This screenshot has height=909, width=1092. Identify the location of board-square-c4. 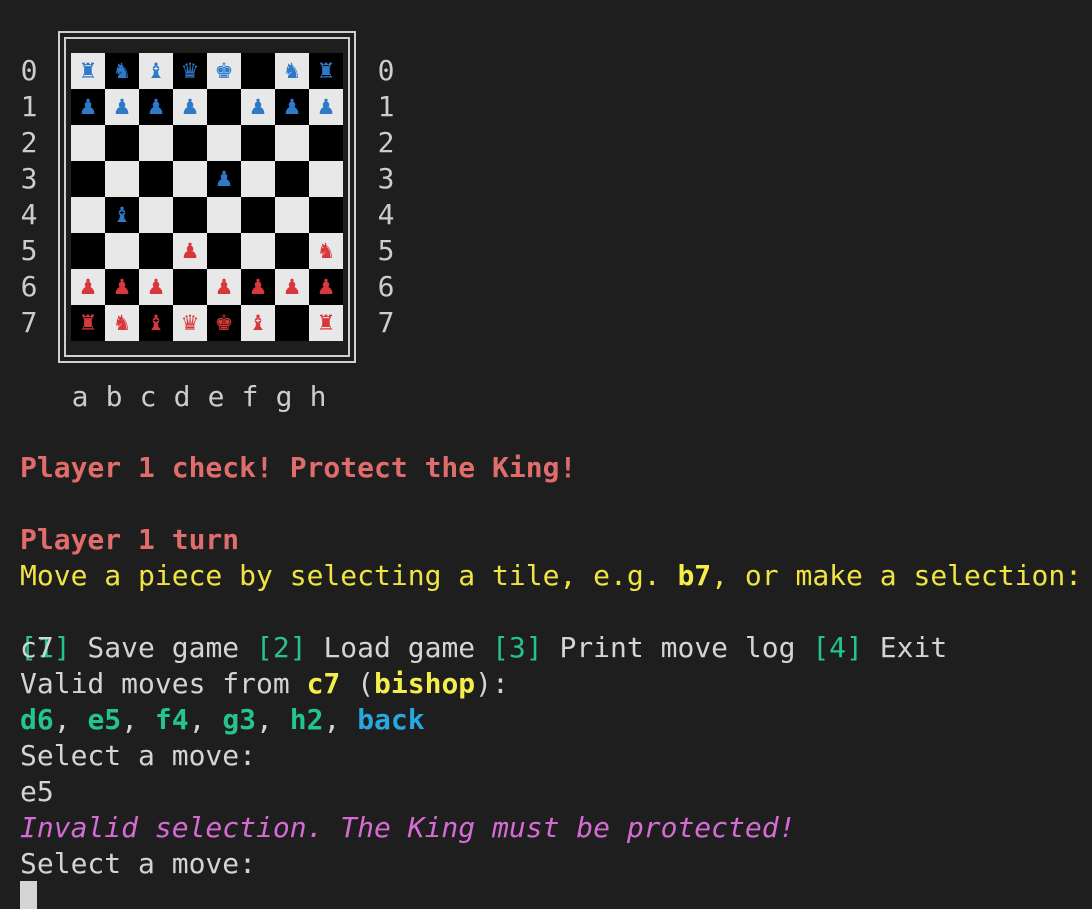
(156, 215).